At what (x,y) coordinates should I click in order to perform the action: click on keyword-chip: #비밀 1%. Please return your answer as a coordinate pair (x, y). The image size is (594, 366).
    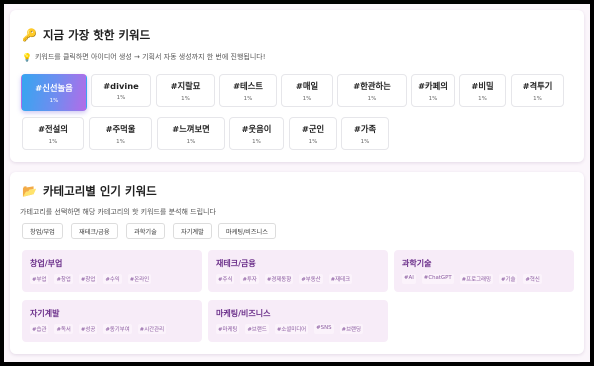
    Looking at the image, I should click on (482, 90).